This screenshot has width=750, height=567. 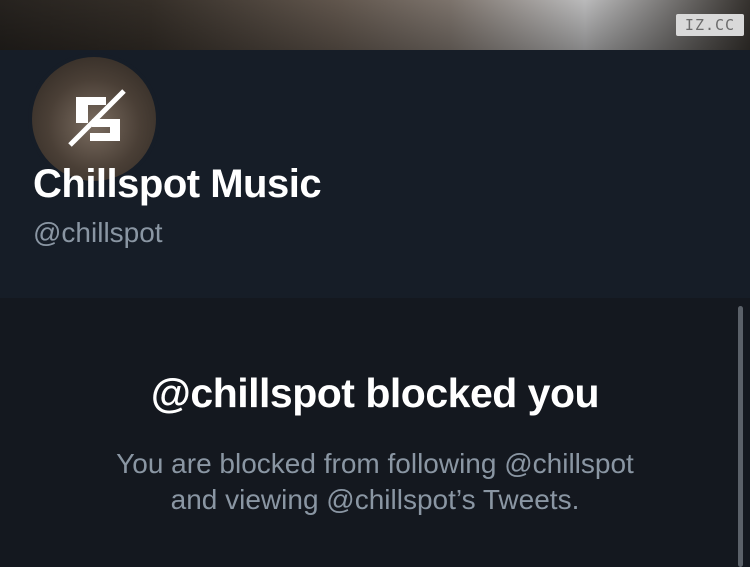 I want to click on chillspot-logo-icon, so click(x=97, y=118).